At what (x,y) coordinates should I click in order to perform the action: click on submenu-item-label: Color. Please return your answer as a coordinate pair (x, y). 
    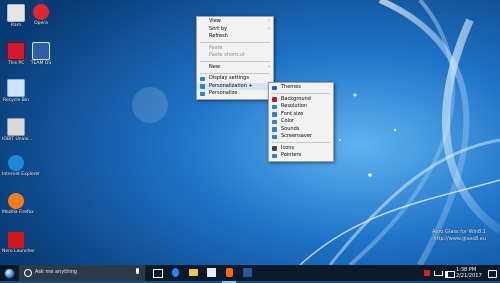
    Looking at the image, I should click on (288, 121).